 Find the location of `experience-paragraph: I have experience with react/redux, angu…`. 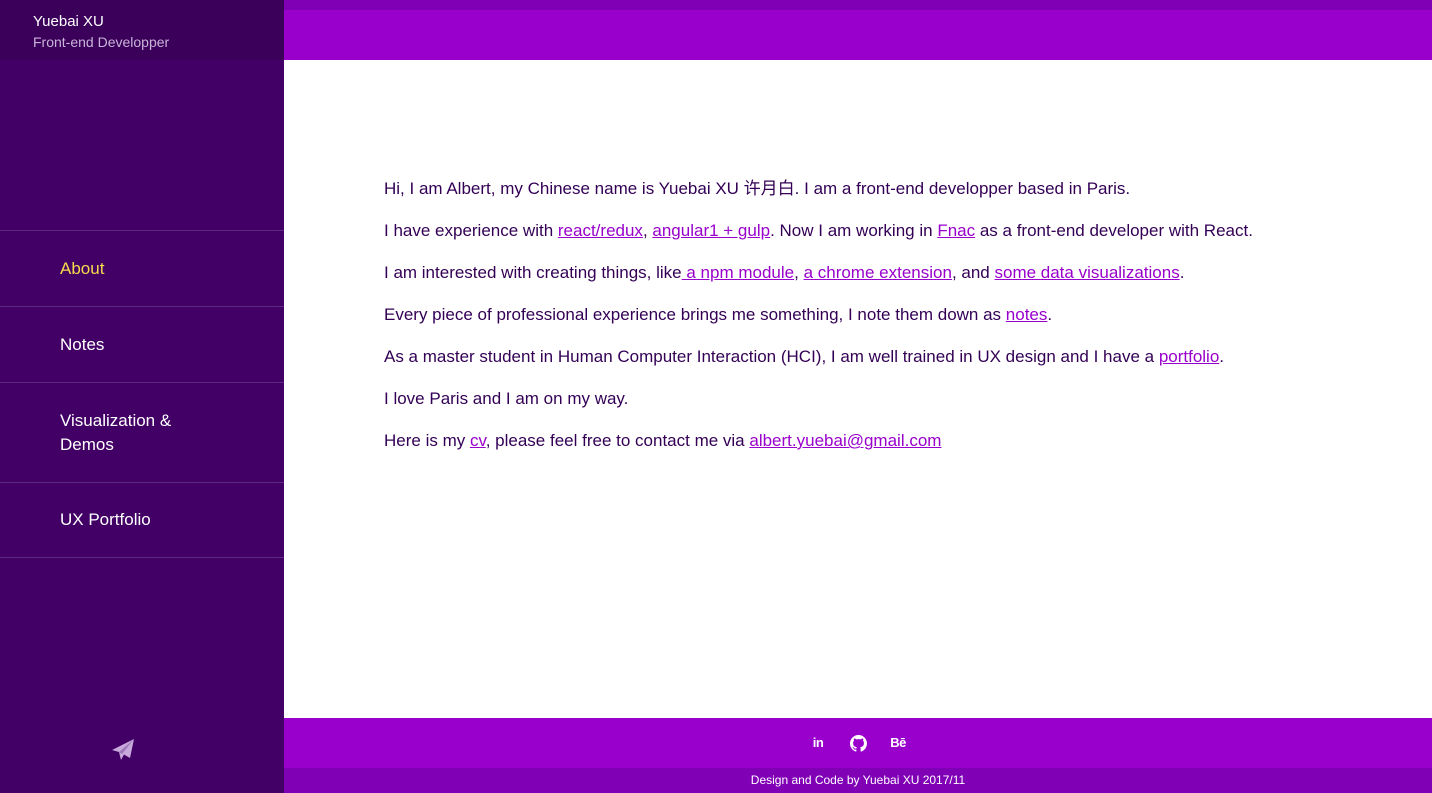

experience-paragraph: I have experience with react/redux, angu… is located at coordinates (864, 231).